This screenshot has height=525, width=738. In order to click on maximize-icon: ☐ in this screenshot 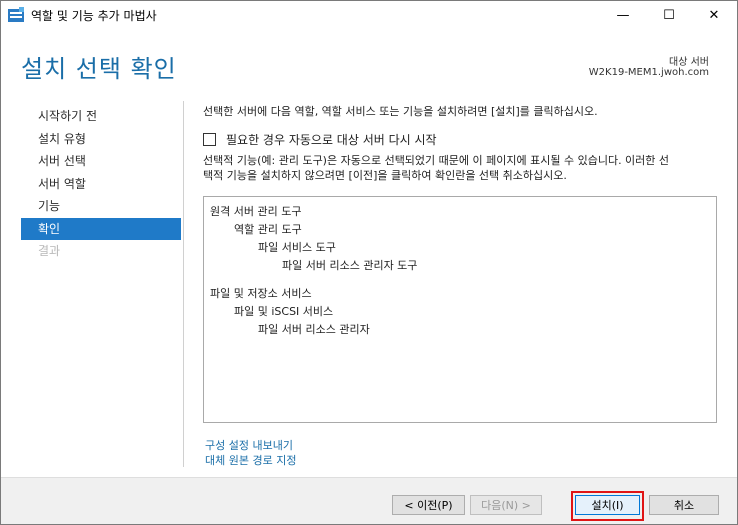, I will do `click(669, 15)`.